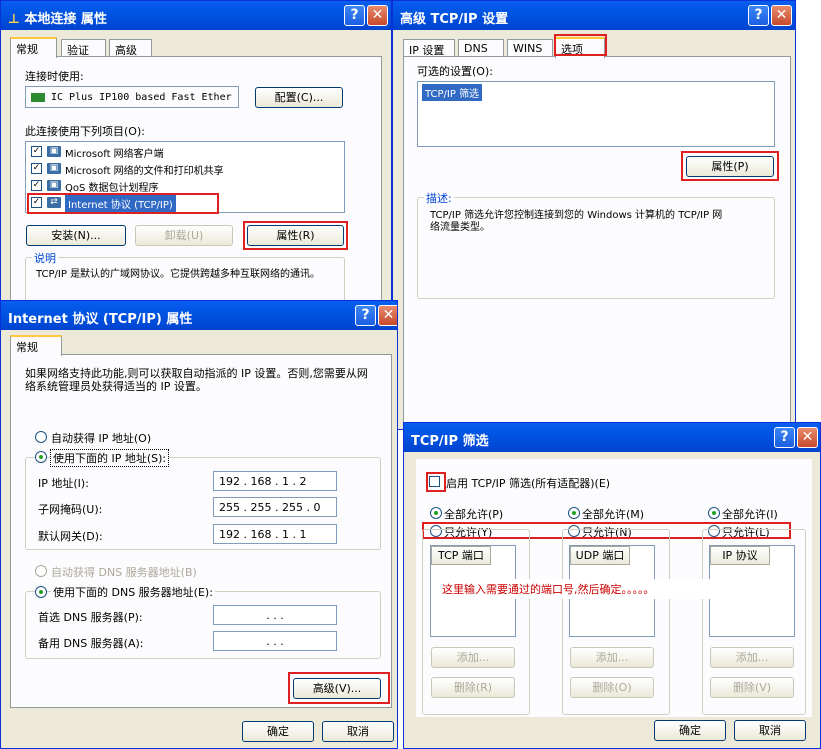 Image resolution: width=821 pixels, height=749 pixels. Describe the element at coordinates (730, 166) in the screenshot. I see `properties-button: 属性(P)` at that location.